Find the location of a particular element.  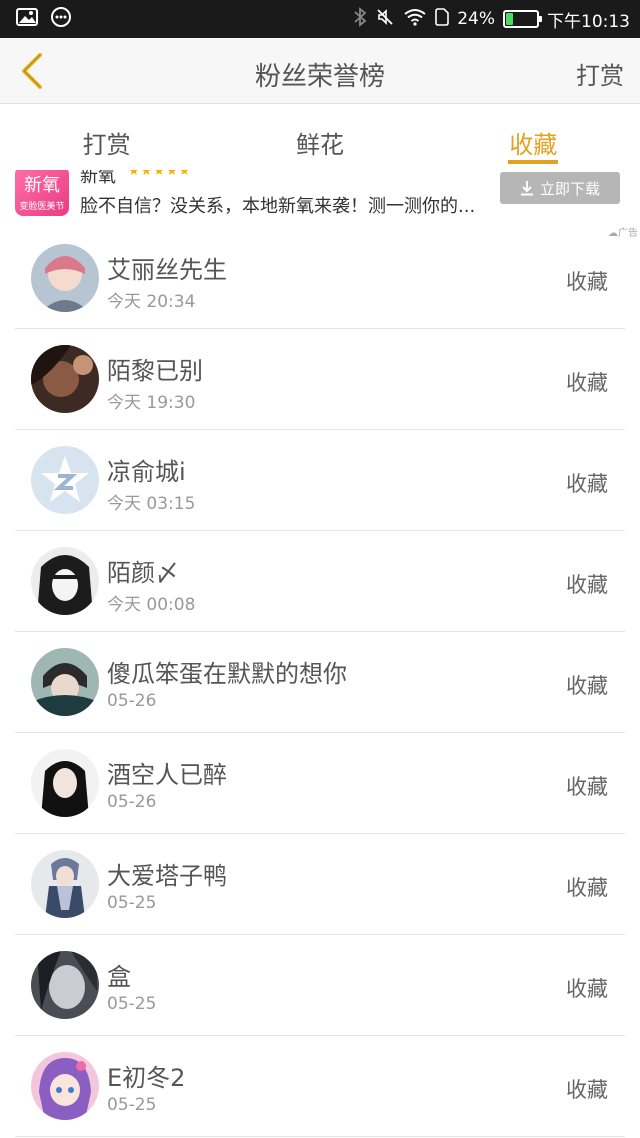

list-item: 傻瓜笨蛋在默默的想你 05-26 收藏 is located at coordinates (320, 682).